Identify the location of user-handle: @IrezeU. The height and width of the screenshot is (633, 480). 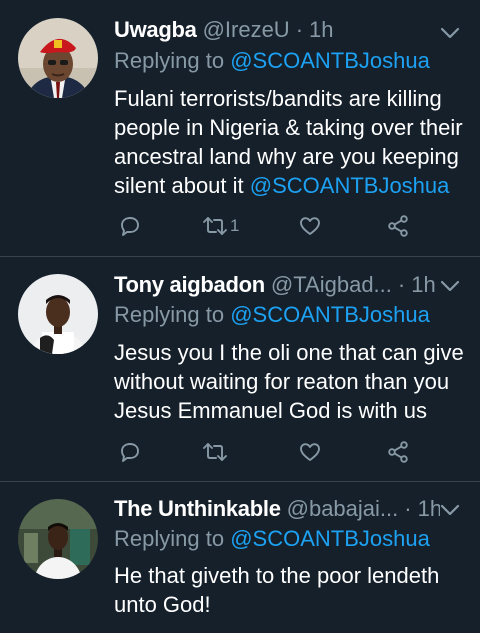
(246, 30).